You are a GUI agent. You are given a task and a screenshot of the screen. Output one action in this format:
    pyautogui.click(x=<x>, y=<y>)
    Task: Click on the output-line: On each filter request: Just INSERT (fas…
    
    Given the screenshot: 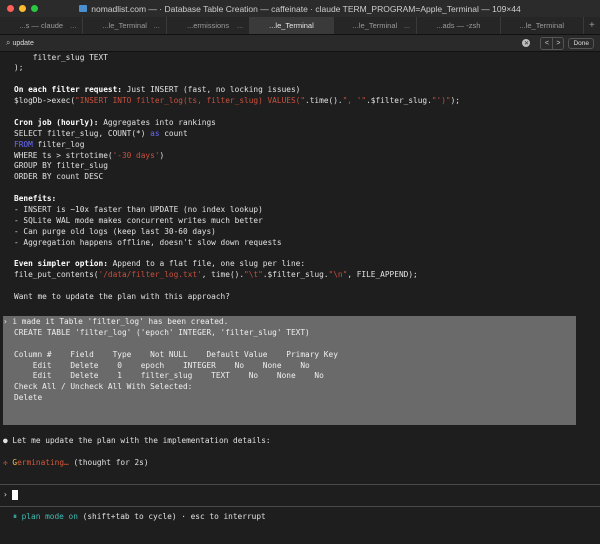 What is the action you would take?
    pyautogui.click(x=300, y=90)
    